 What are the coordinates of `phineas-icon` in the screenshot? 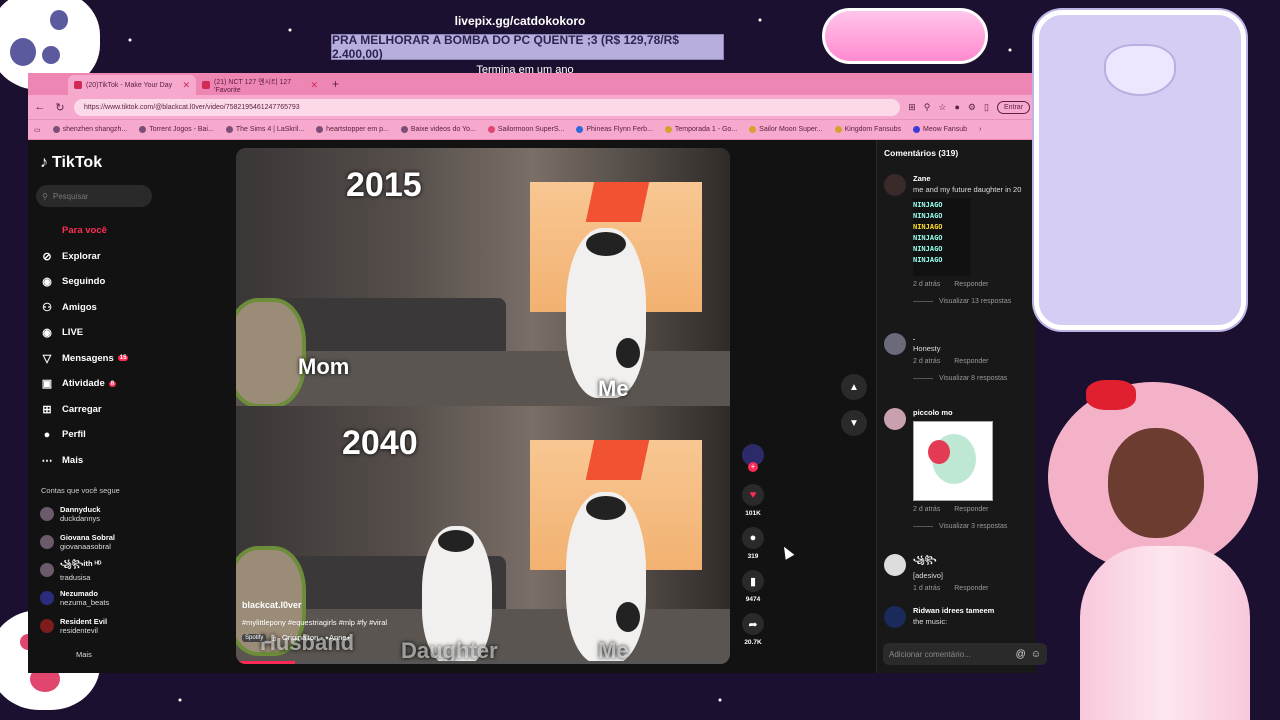 It's located at (580, 129).